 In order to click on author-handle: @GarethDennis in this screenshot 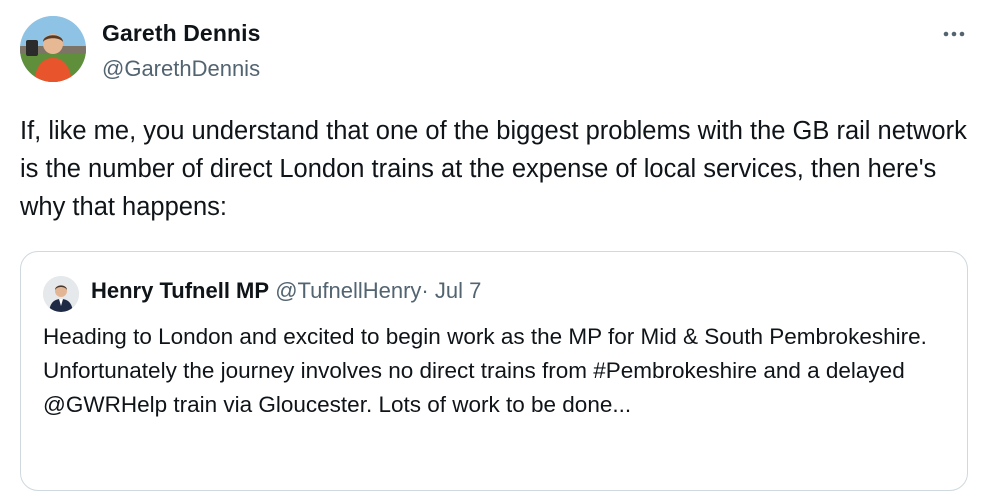, I will do `click(181, 69)`.